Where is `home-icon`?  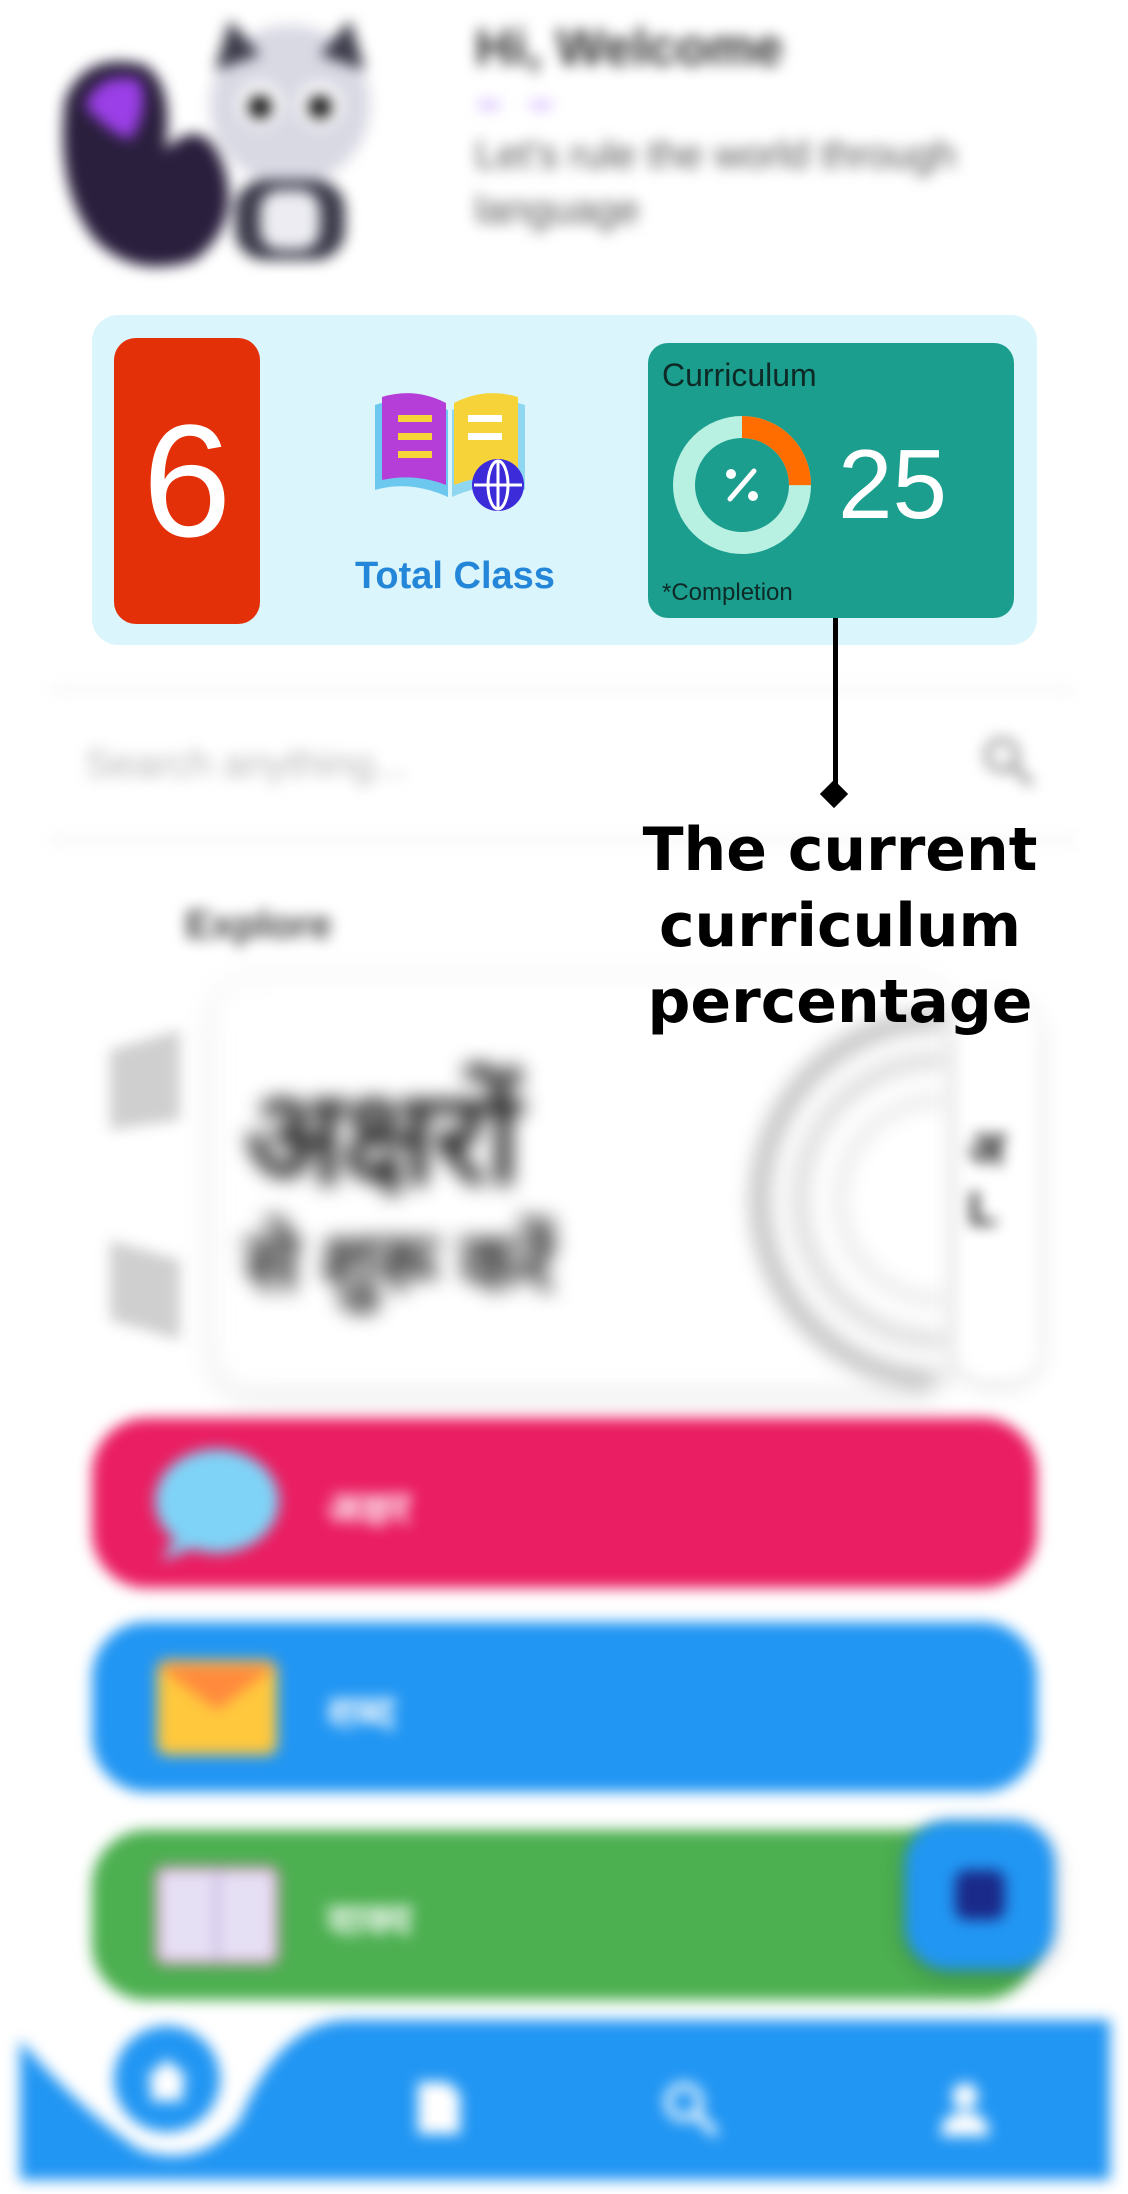 home-icon is located at coordinates (167, 2080).